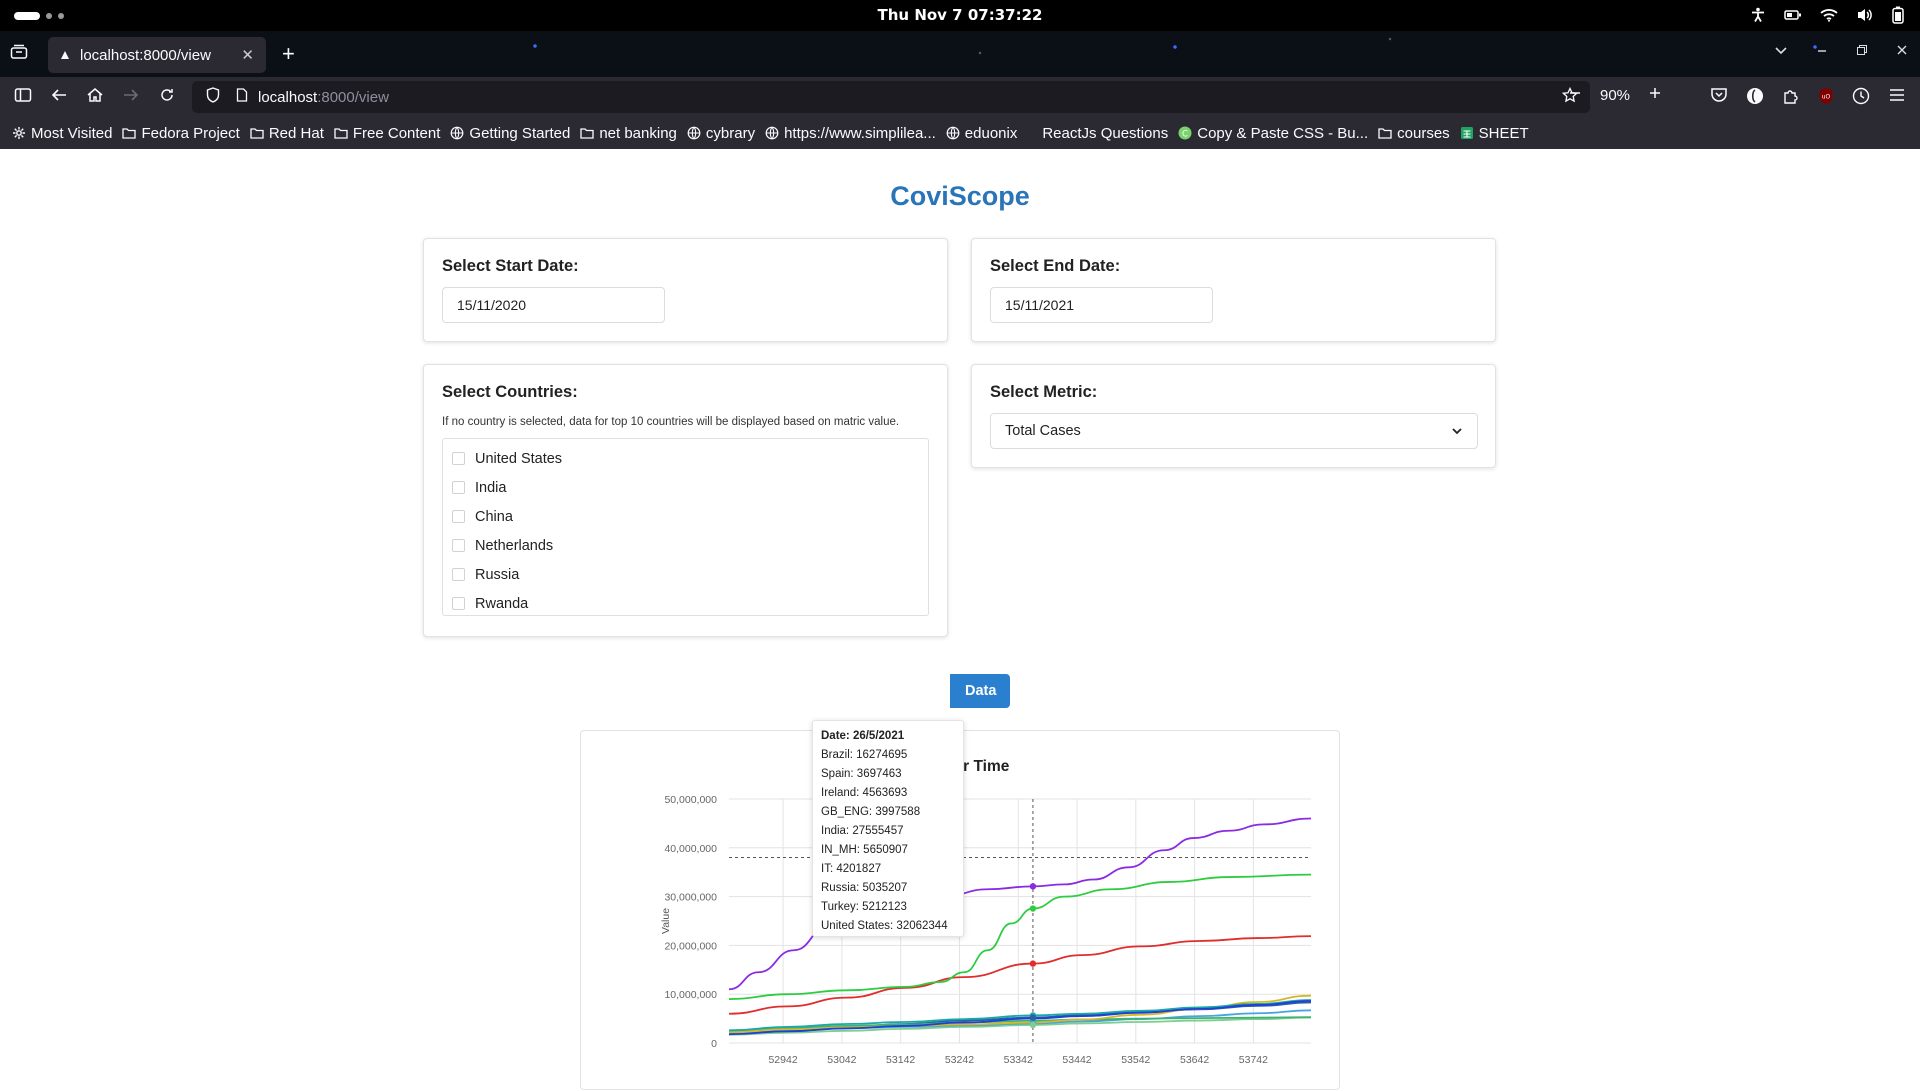 The height and width of the screenshot is (1091, 1920). I want to click on sheets-icon, so click(1467, 133).